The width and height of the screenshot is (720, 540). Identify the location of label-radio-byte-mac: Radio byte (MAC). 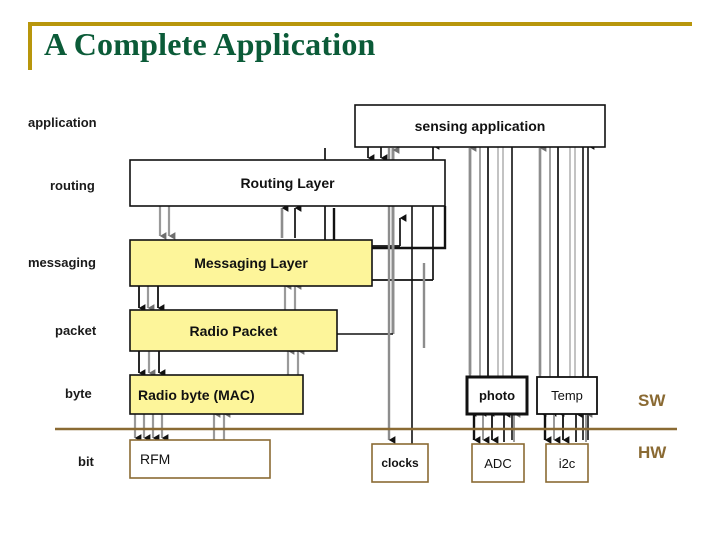
(196, 394).